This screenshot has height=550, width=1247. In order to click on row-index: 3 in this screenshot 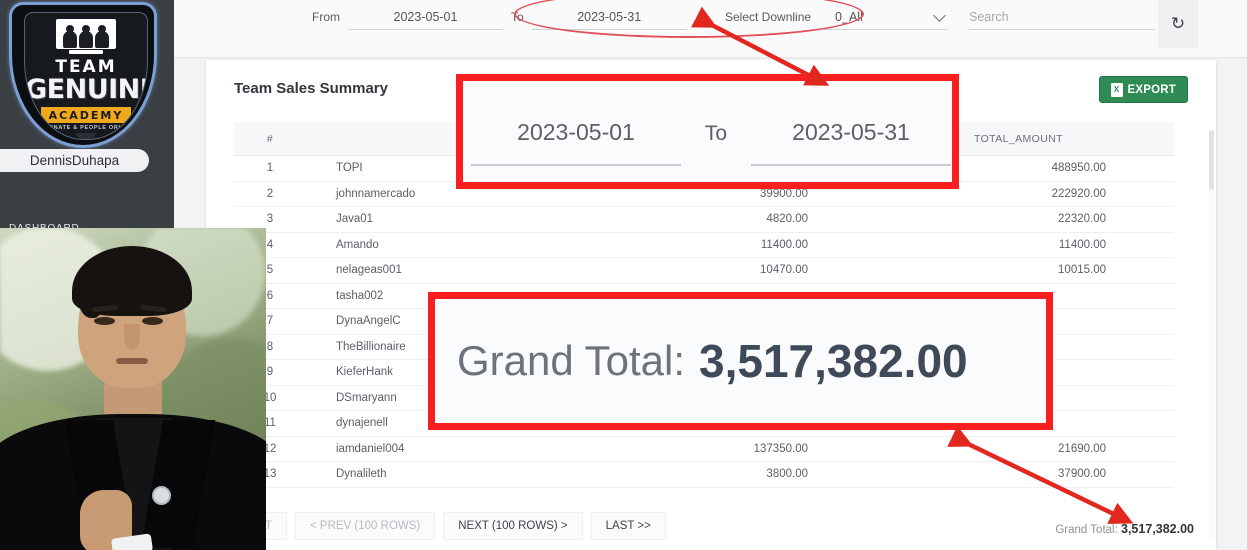, I will do `click(270, 219)`.